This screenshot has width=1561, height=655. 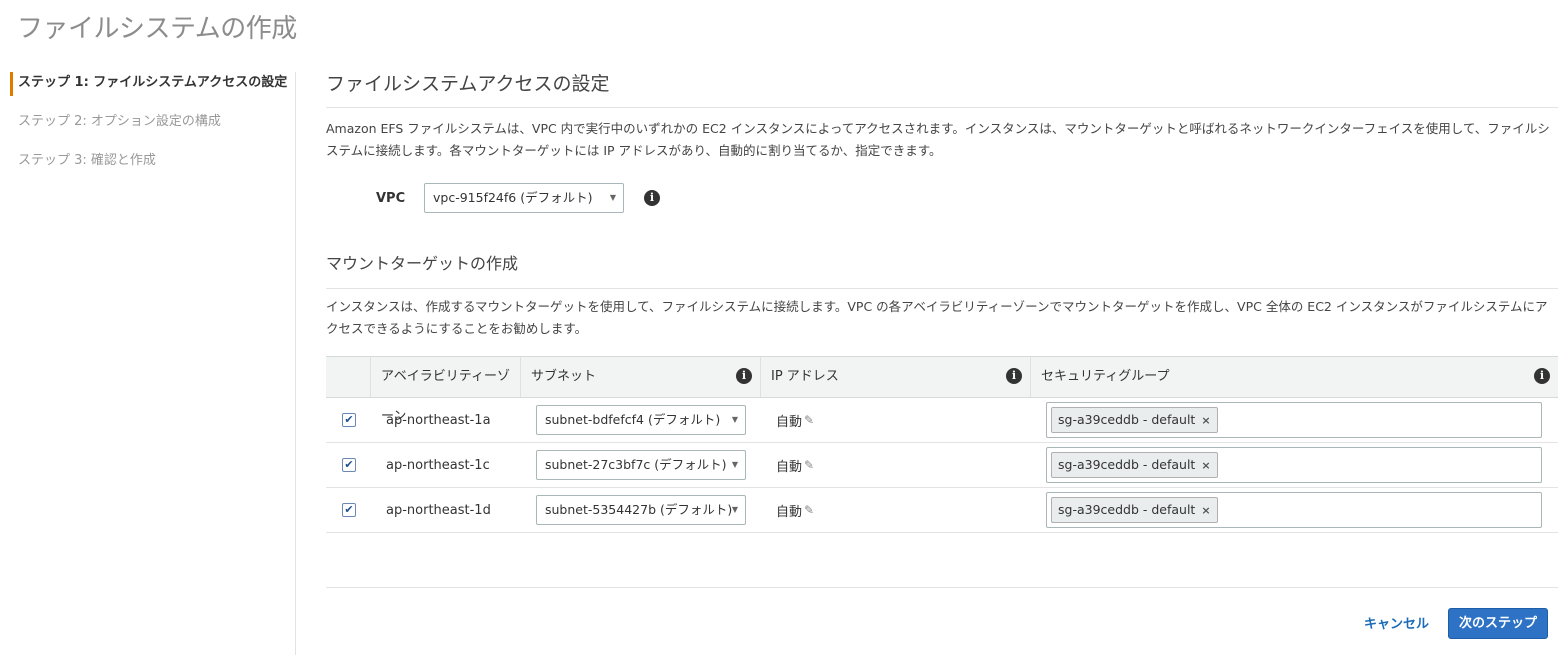 I want to click on header-sg-label: セキュリティグループ, so click(x=1105, y=376).